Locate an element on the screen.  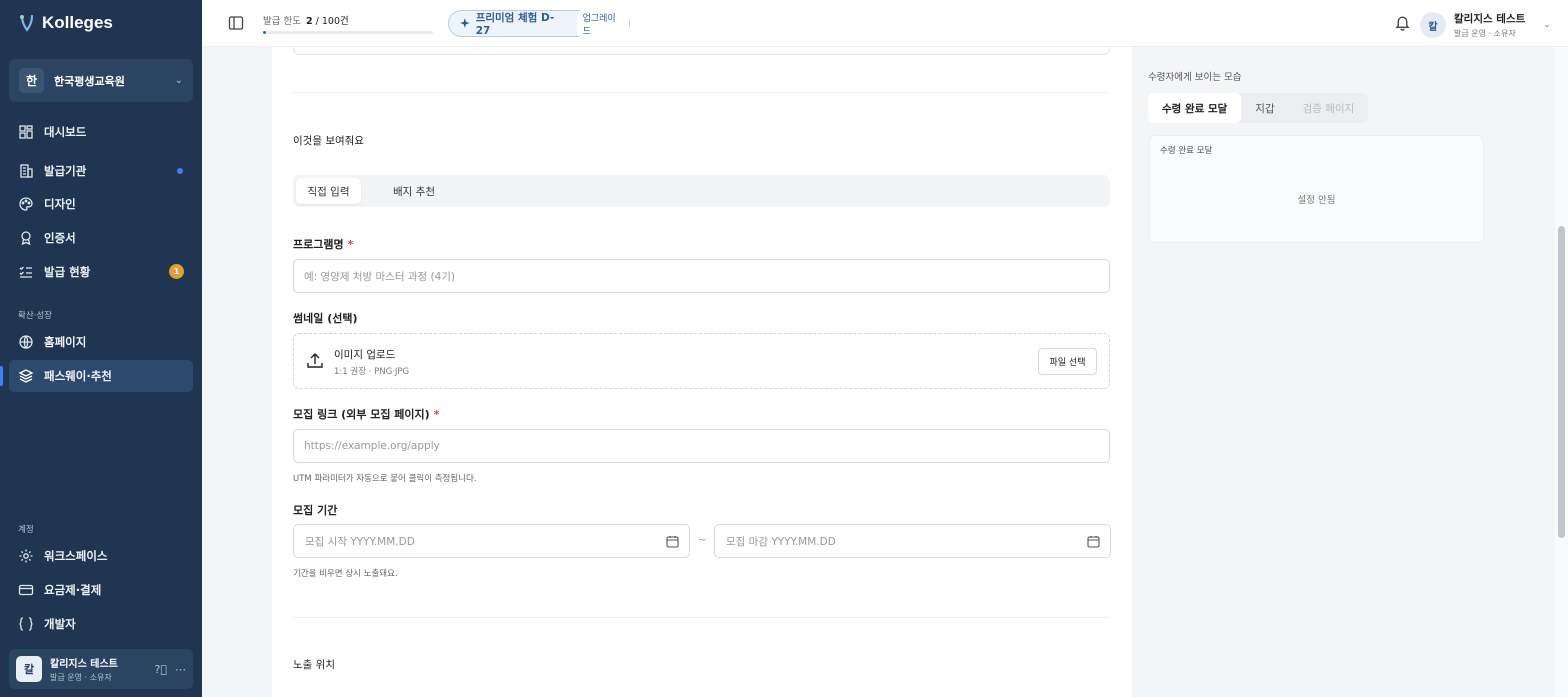
sidebar-item-label: 대시보드 is located at coordinates (65, 132).